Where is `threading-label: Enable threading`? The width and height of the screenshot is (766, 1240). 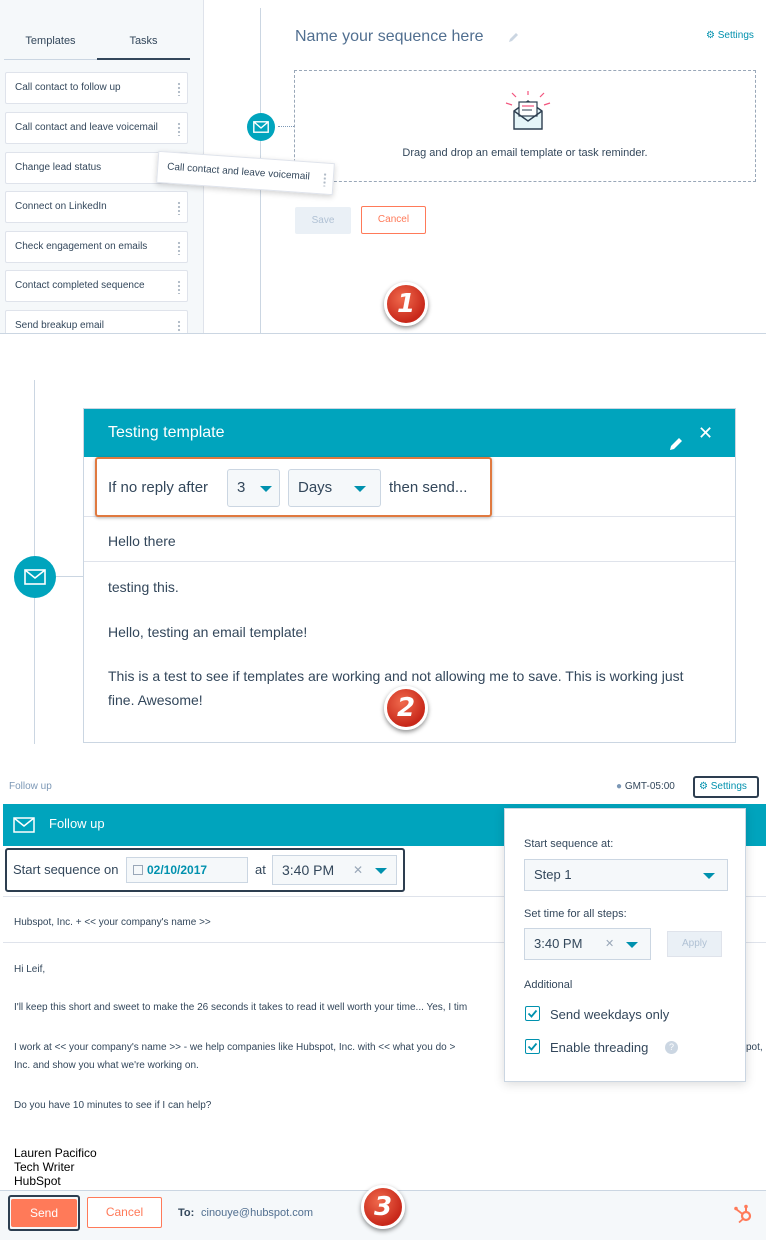 threading-label: Enable threading is located at coordinates (599, 1047).